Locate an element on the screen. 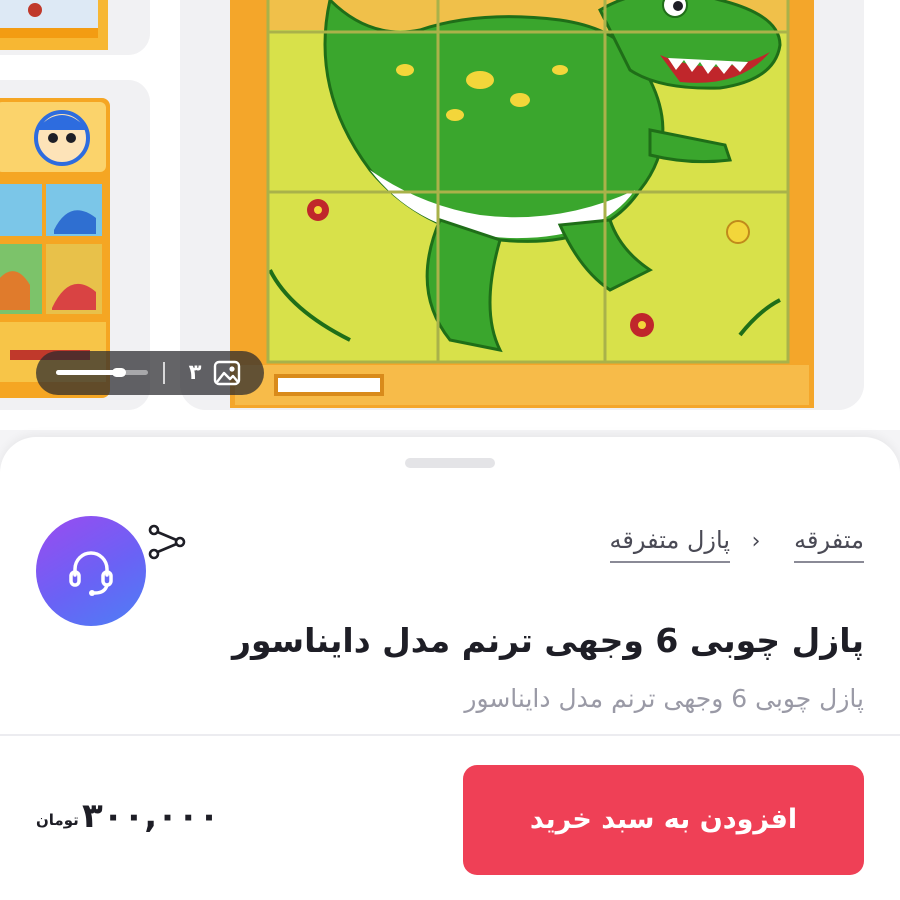 The image size is (900, 900). gallery-thumbnail is located at coordinates (75, 27).